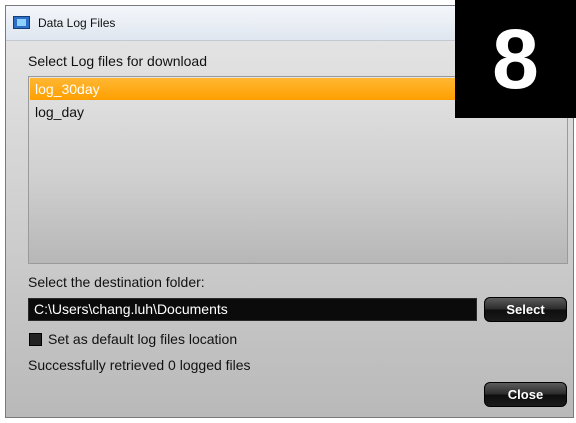 The height and width of the screenshot is (423, 576). Describe the element at coordinates (77, 23) in the screenshot. I see `window-title: Data Log Files` at that location.